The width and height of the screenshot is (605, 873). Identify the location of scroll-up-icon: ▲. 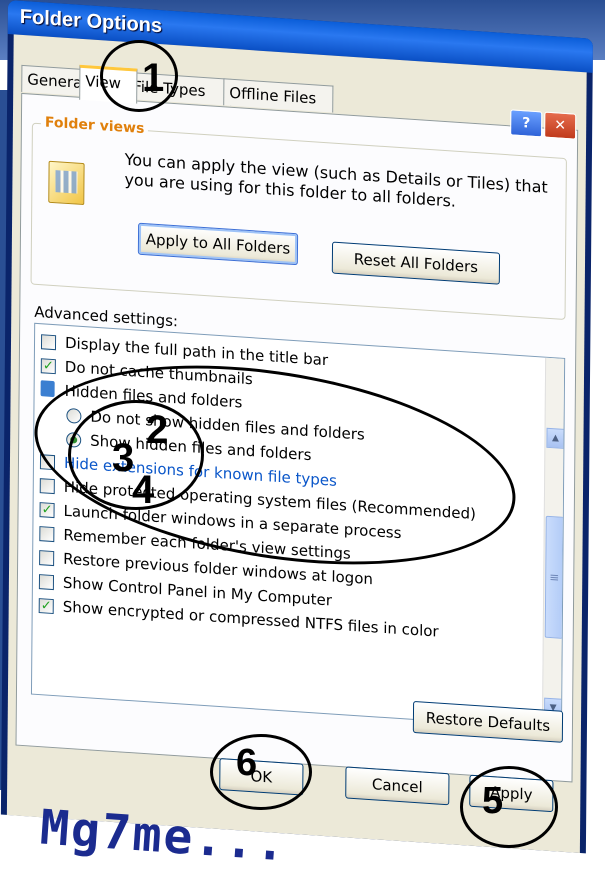
(555, 438).